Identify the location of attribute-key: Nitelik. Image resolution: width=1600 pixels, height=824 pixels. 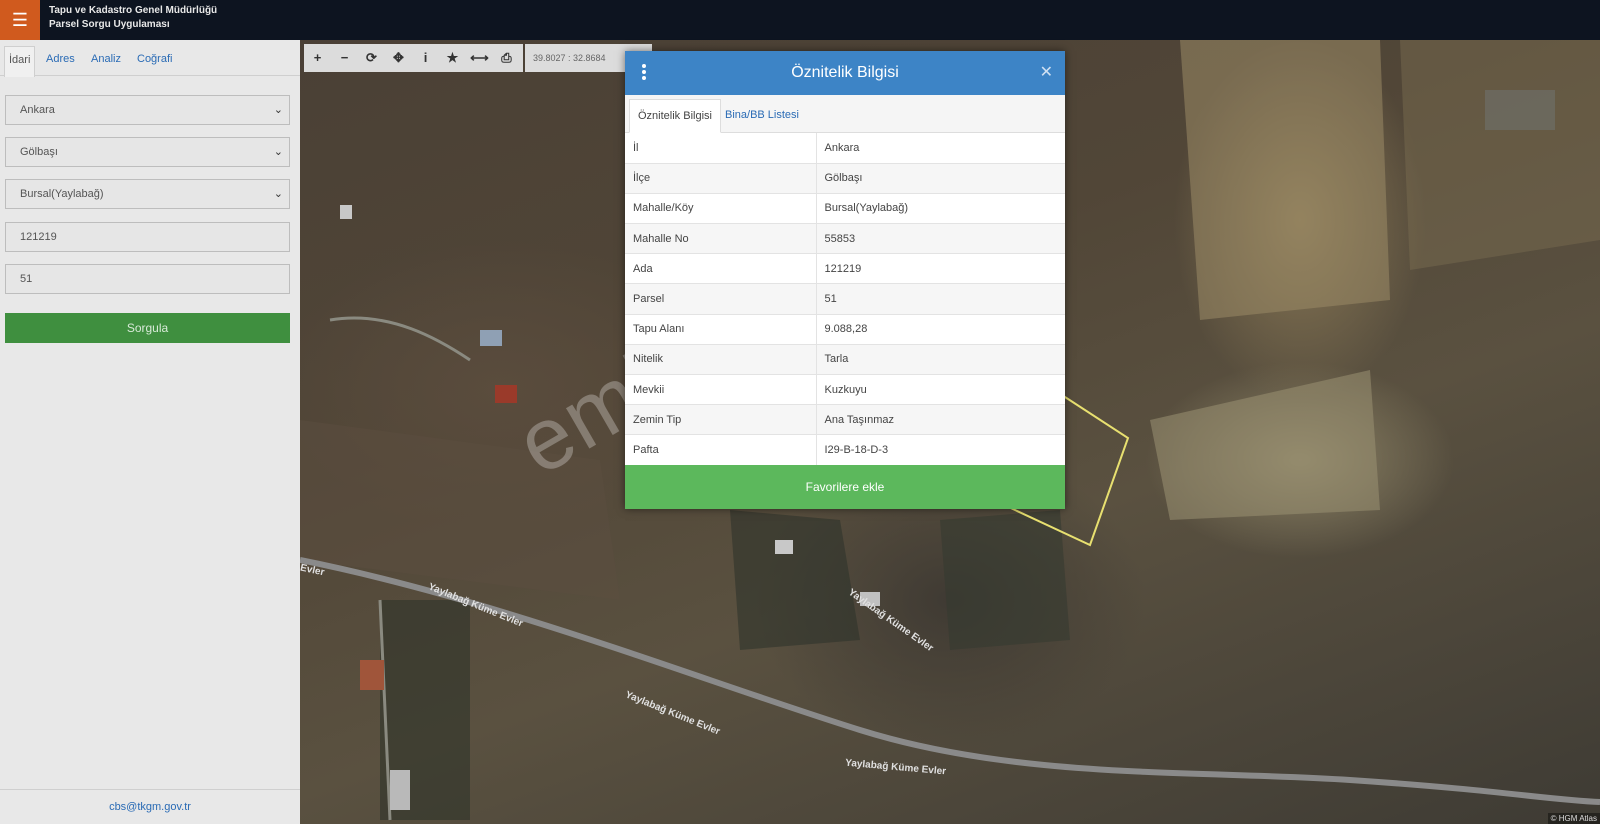
(721, 360).